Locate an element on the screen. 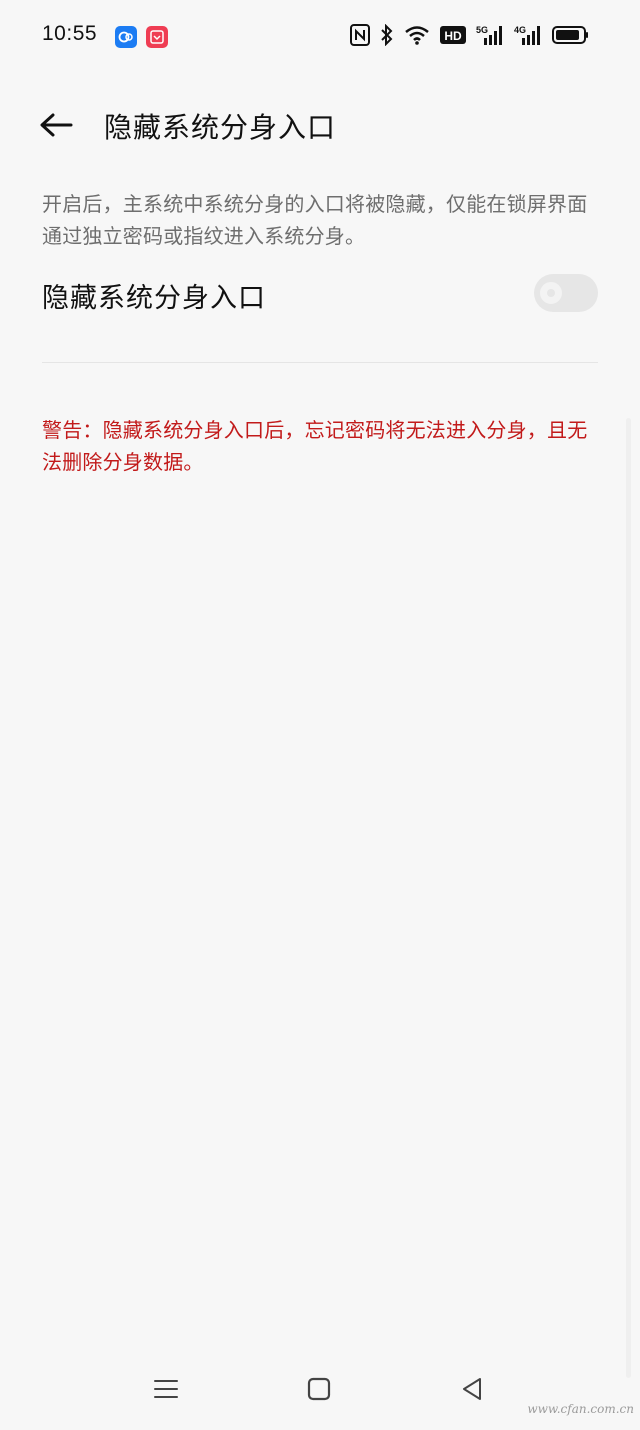 The height and width of the screenshot is (1430, 640). status-bar: 10:55 HD 5G 4G is located at coordinates (320, 36).